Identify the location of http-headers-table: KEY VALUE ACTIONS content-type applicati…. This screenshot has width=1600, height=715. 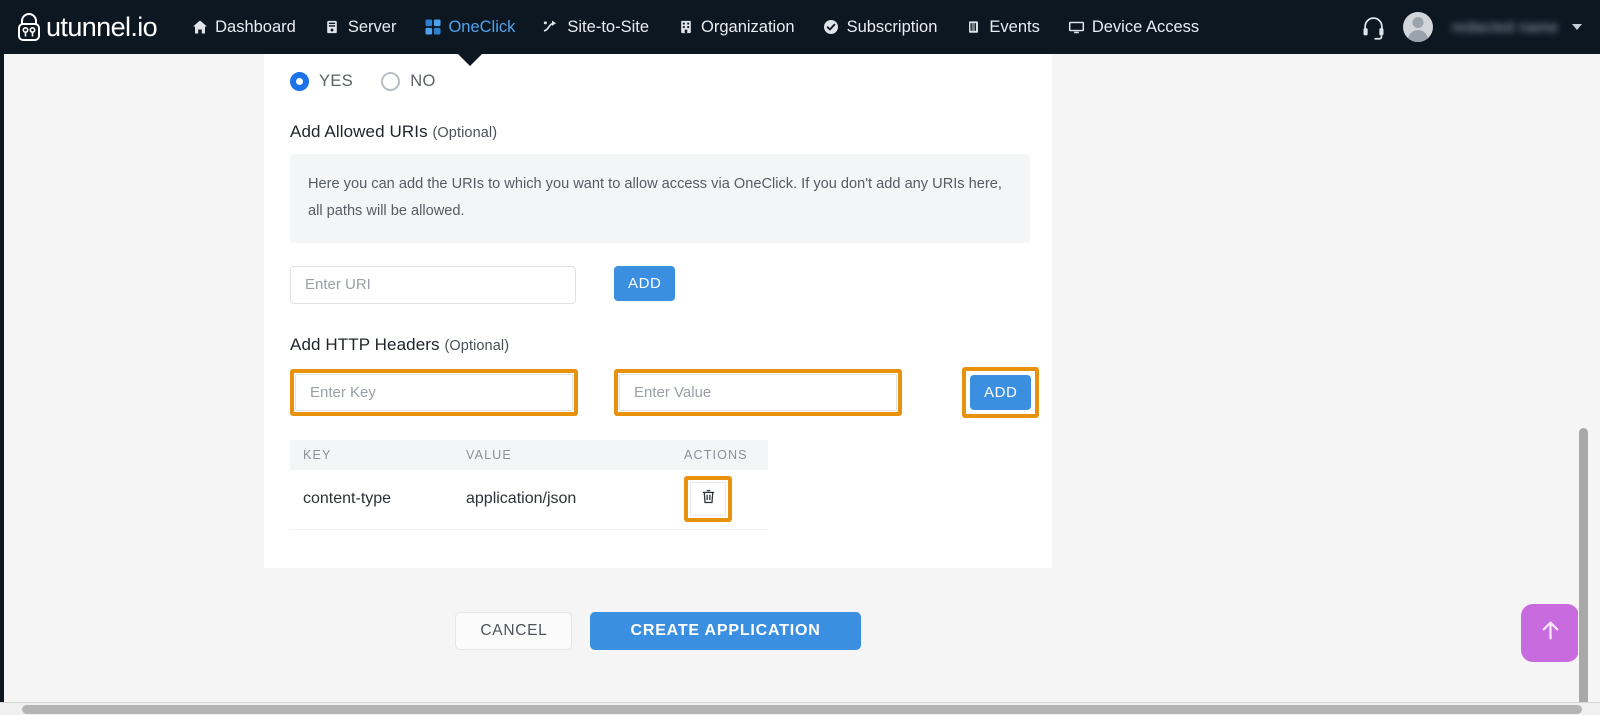
(529, 484).